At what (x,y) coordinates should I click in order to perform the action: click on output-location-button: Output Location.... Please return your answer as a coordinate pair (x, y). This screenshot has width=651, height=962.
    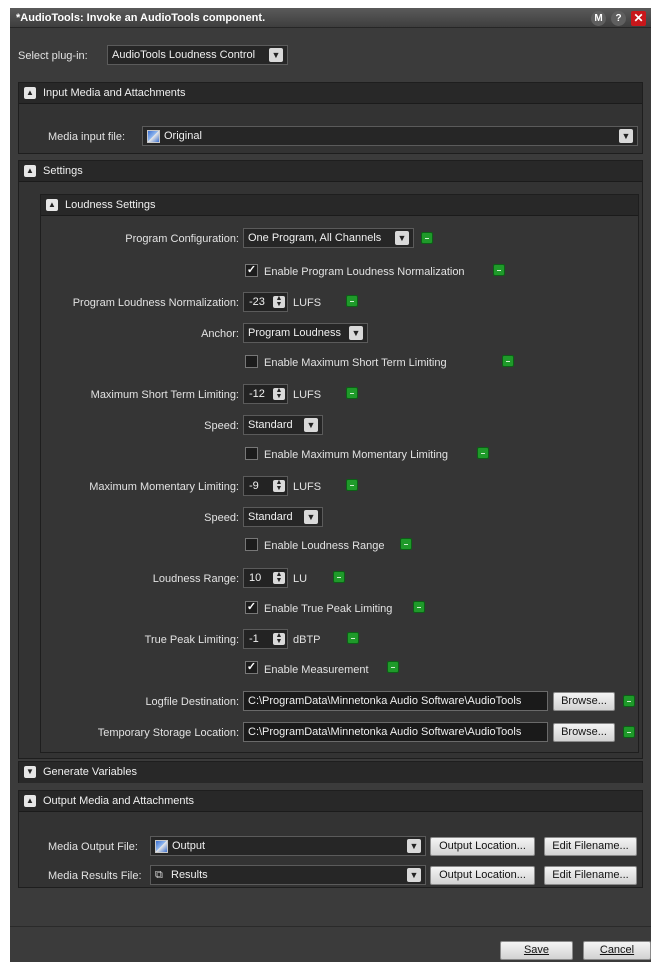
    Looking at the image, I should click on (482, 846).